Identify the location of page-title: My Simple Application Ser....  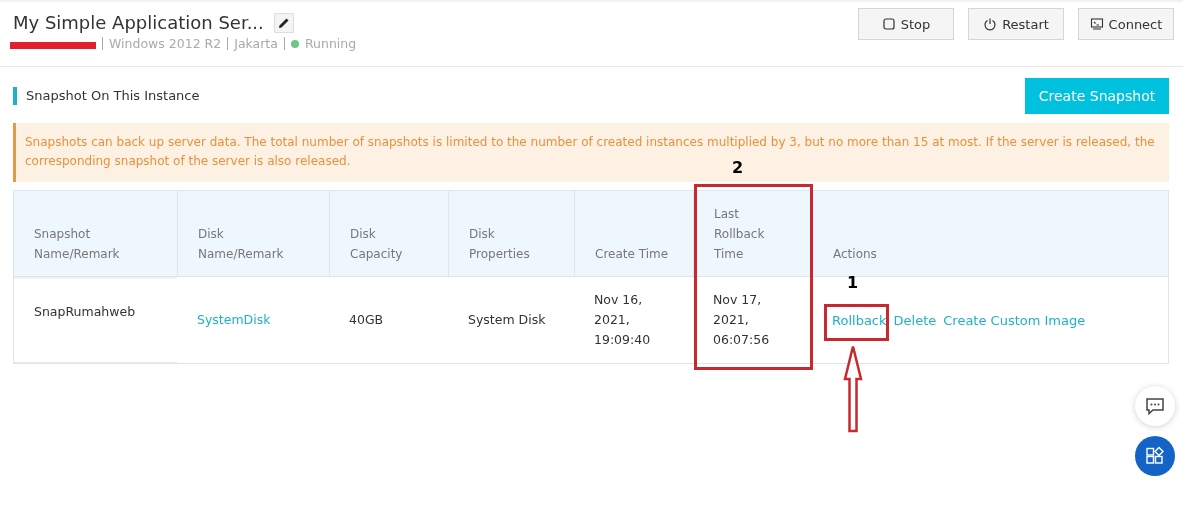
(138, 22).